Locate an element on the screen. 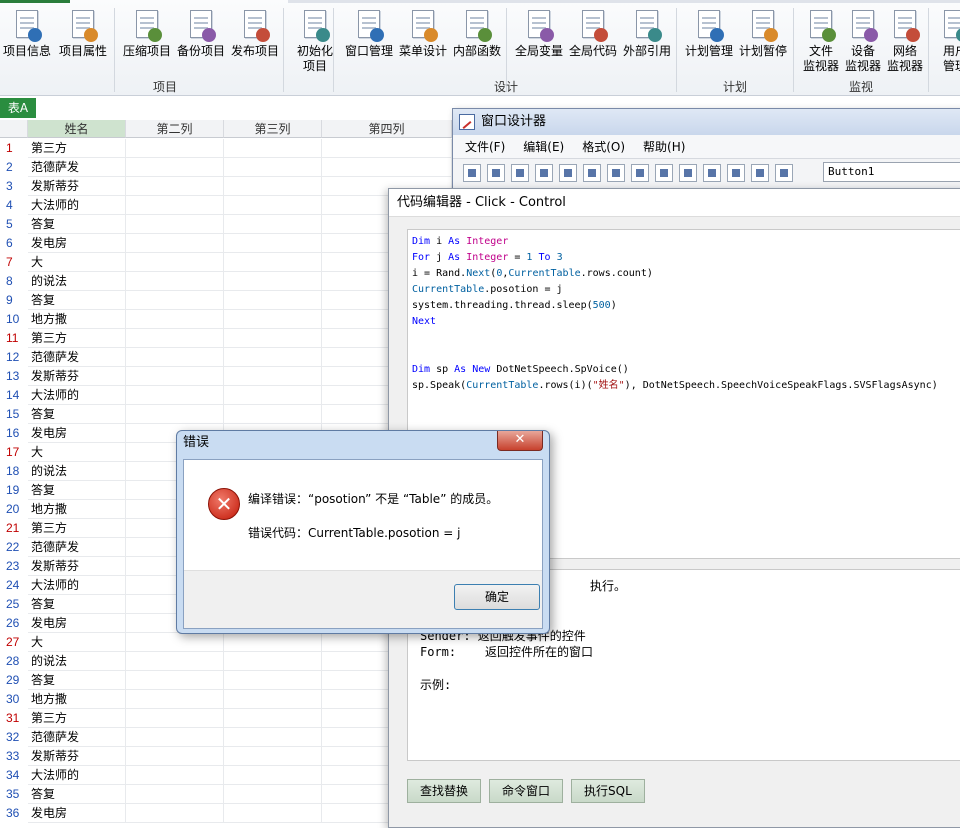  menu-format: 格式(O) is located at coordinates (603, 146).